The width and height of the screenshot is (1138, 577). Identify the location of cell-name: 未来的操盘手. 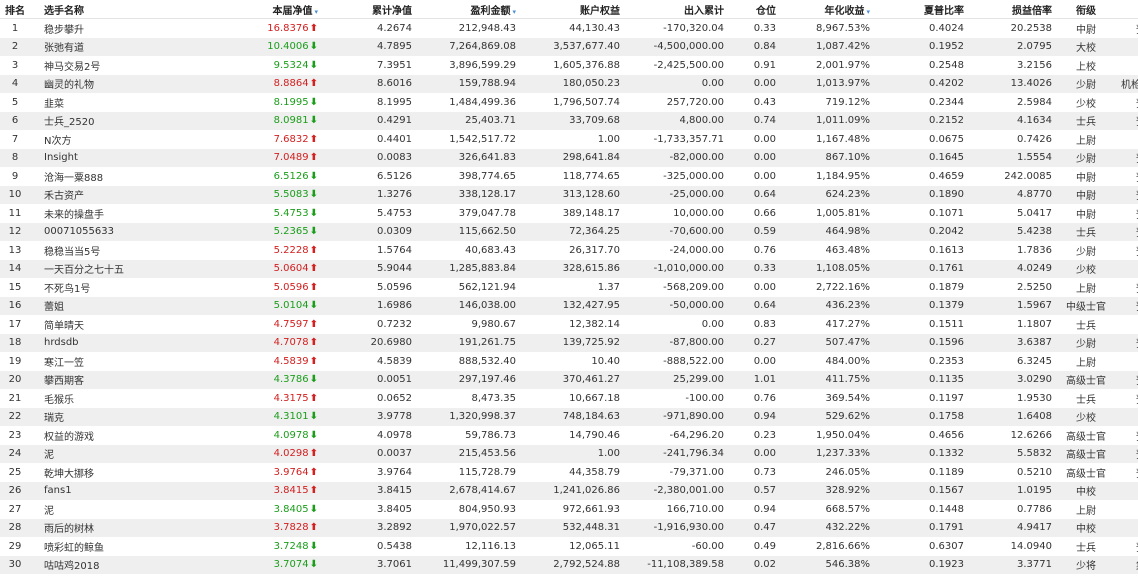
(127, 213).